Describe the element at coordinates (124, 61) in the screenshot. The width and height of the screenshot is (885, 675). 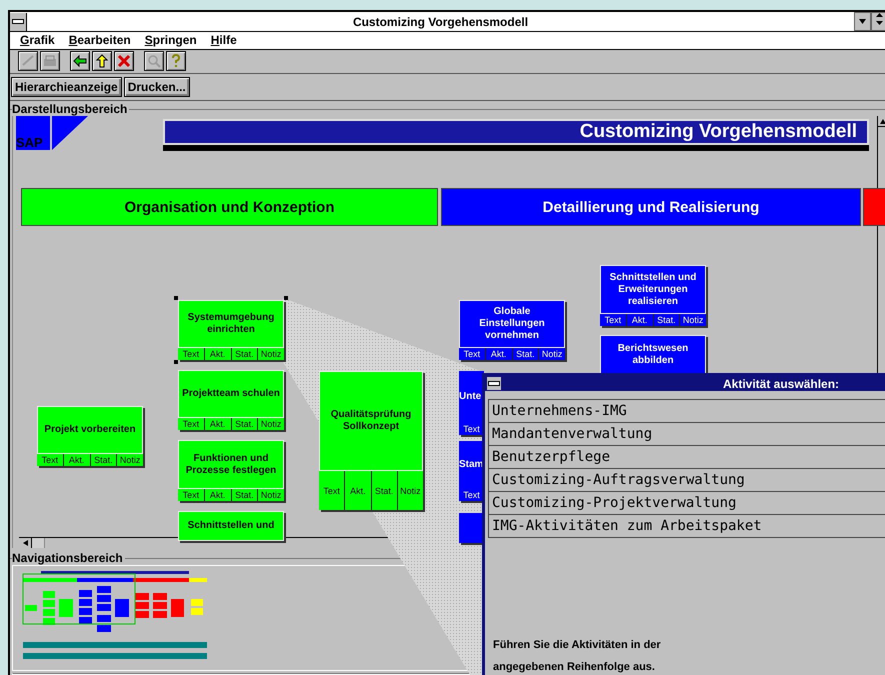
I see `cancel-icon` at that location.